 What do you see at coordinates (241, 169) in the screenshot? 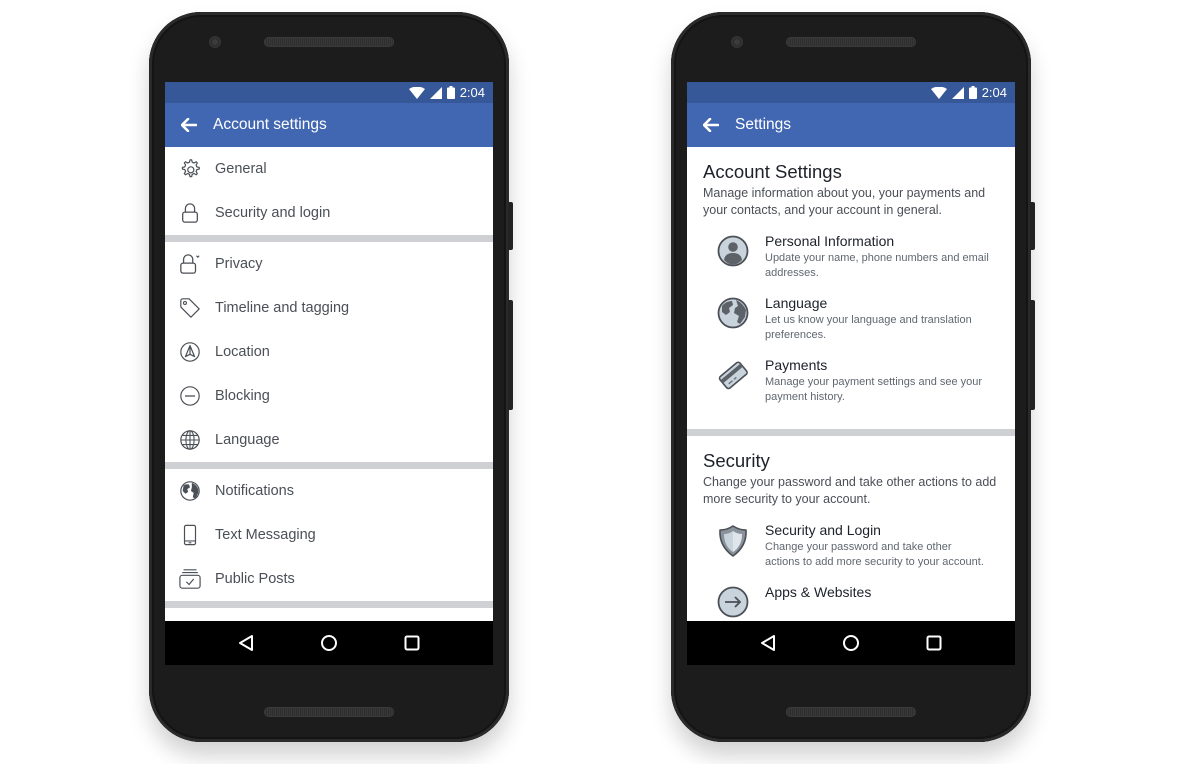
I see `settings-item-label: General` at bounding box center [241, 169].